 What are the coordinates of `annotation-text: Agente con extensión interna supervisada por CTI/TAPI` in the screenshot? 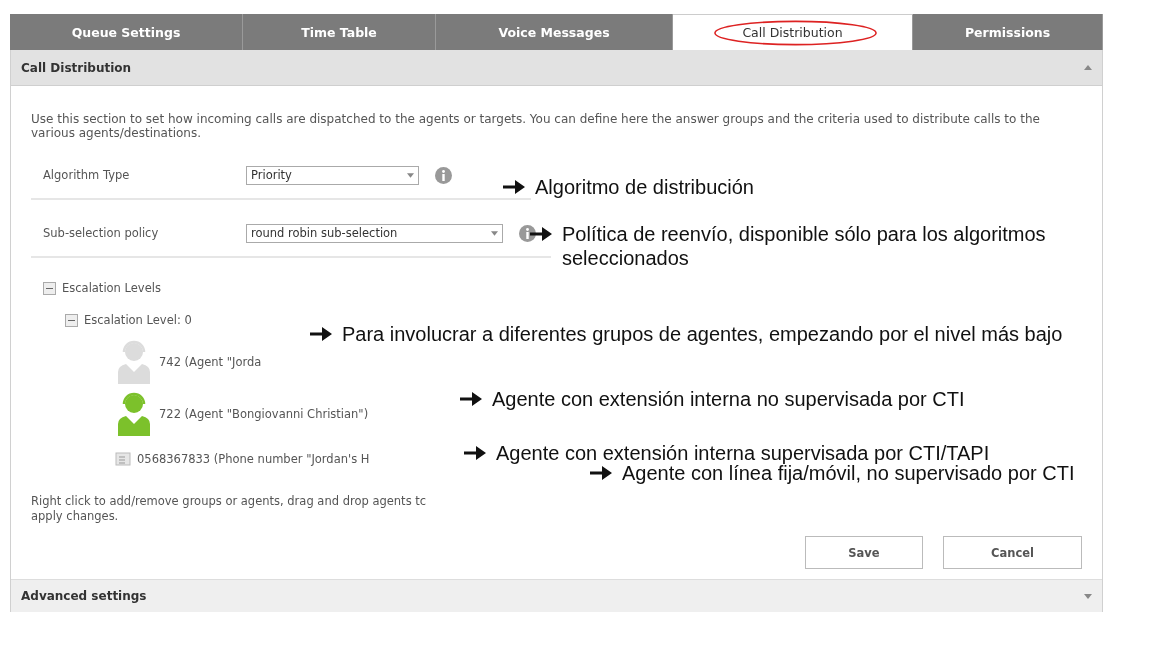 It's located at (743, 453).